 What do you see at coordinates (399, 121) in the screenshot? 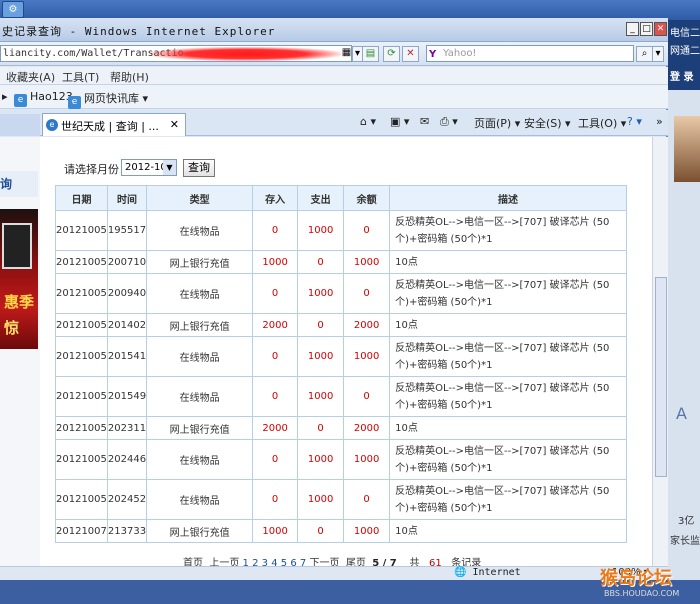
I see `feeds-icon: ▣ ▾` at bounding box center [399, 121].